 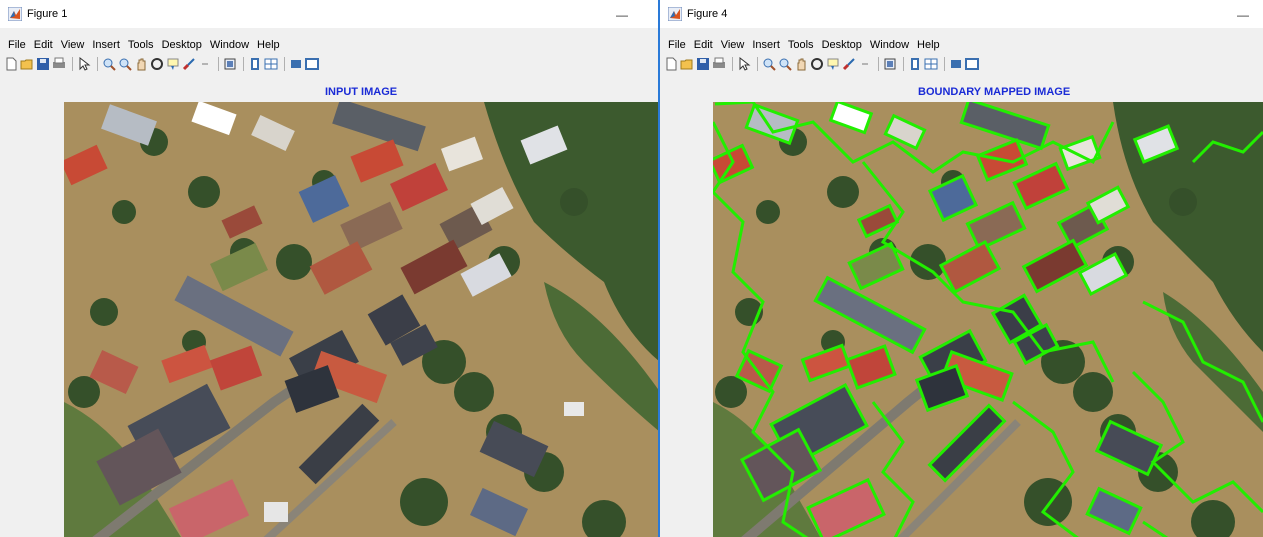 What do you see at coordinates (961, 14) in the screenshot?
I see `title-bar: Figure 4 —` at bounding box center [961, 14].